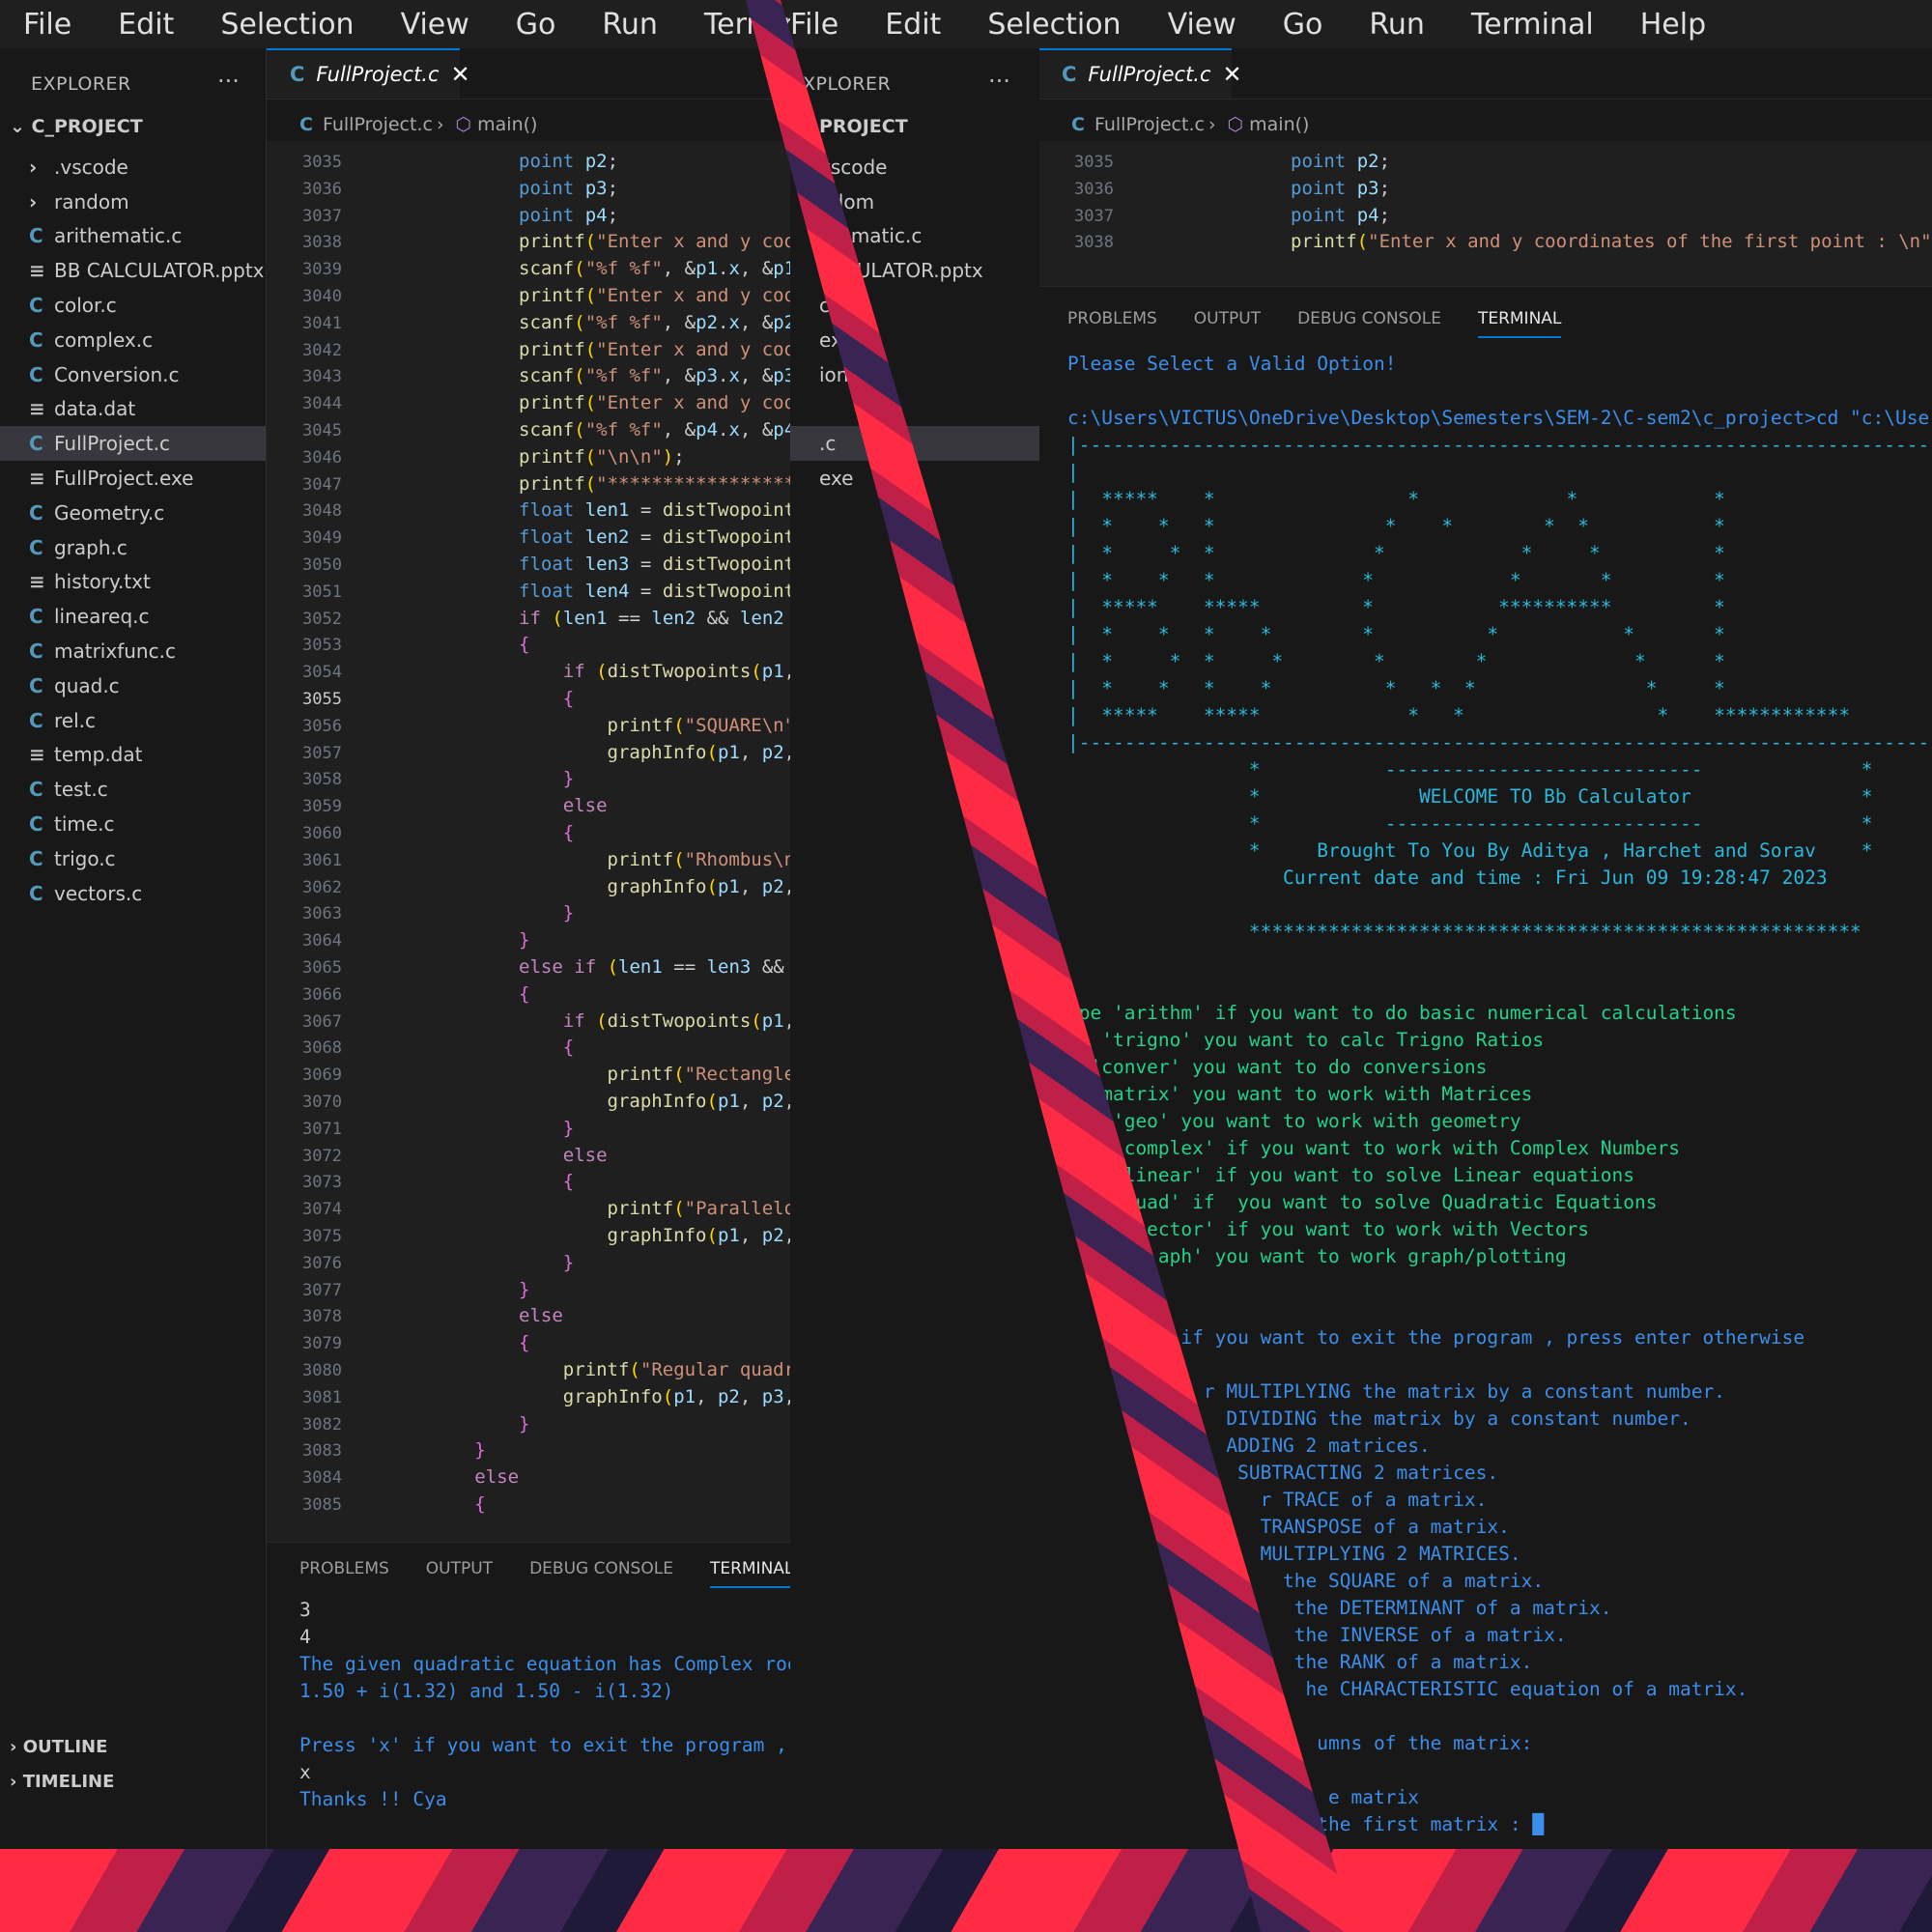  What do you see at coordinates (133, 374) in the screenshot?
I see `explorer-item: C Conversion.c` at bounding box center [133, 374].